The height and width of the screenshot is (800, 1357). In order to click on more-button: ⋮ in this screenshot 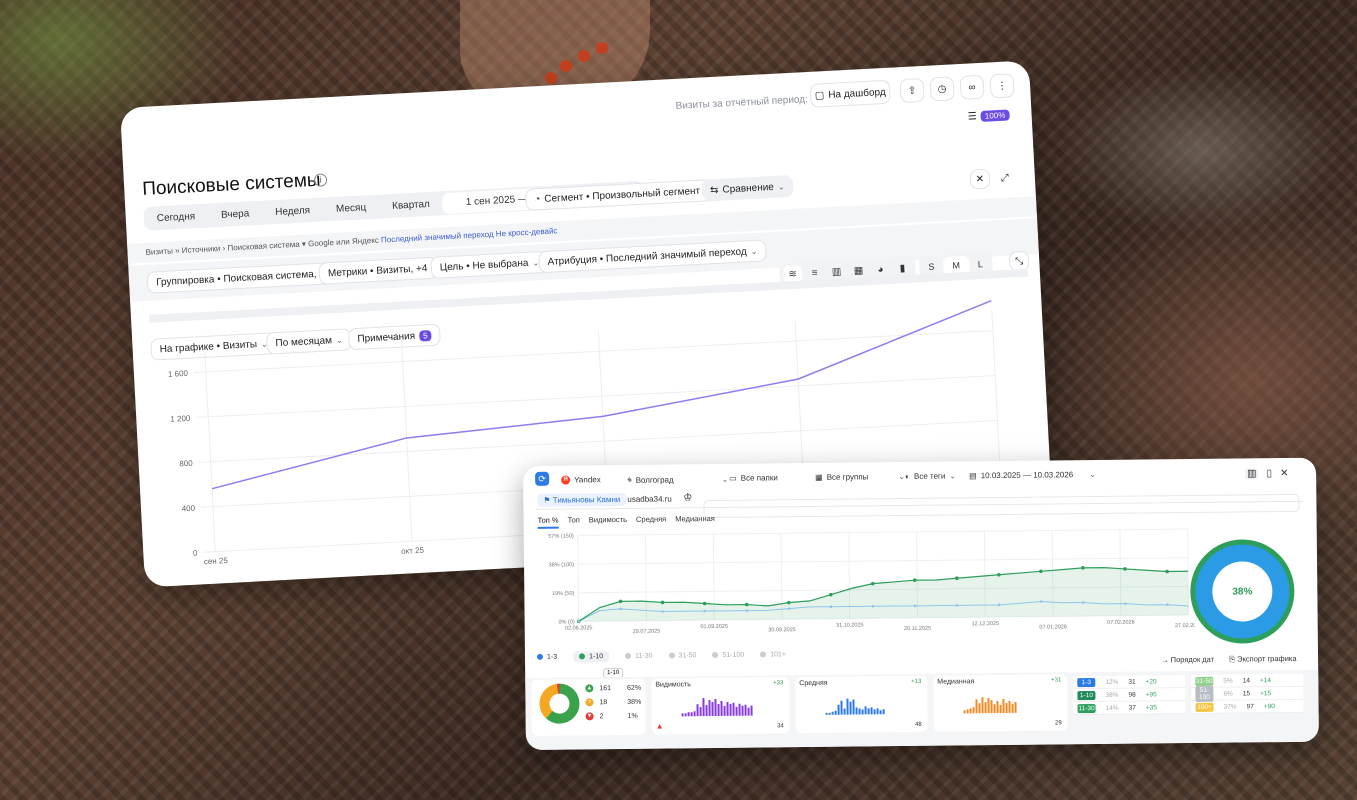, I will do `click(1002, 86)`.